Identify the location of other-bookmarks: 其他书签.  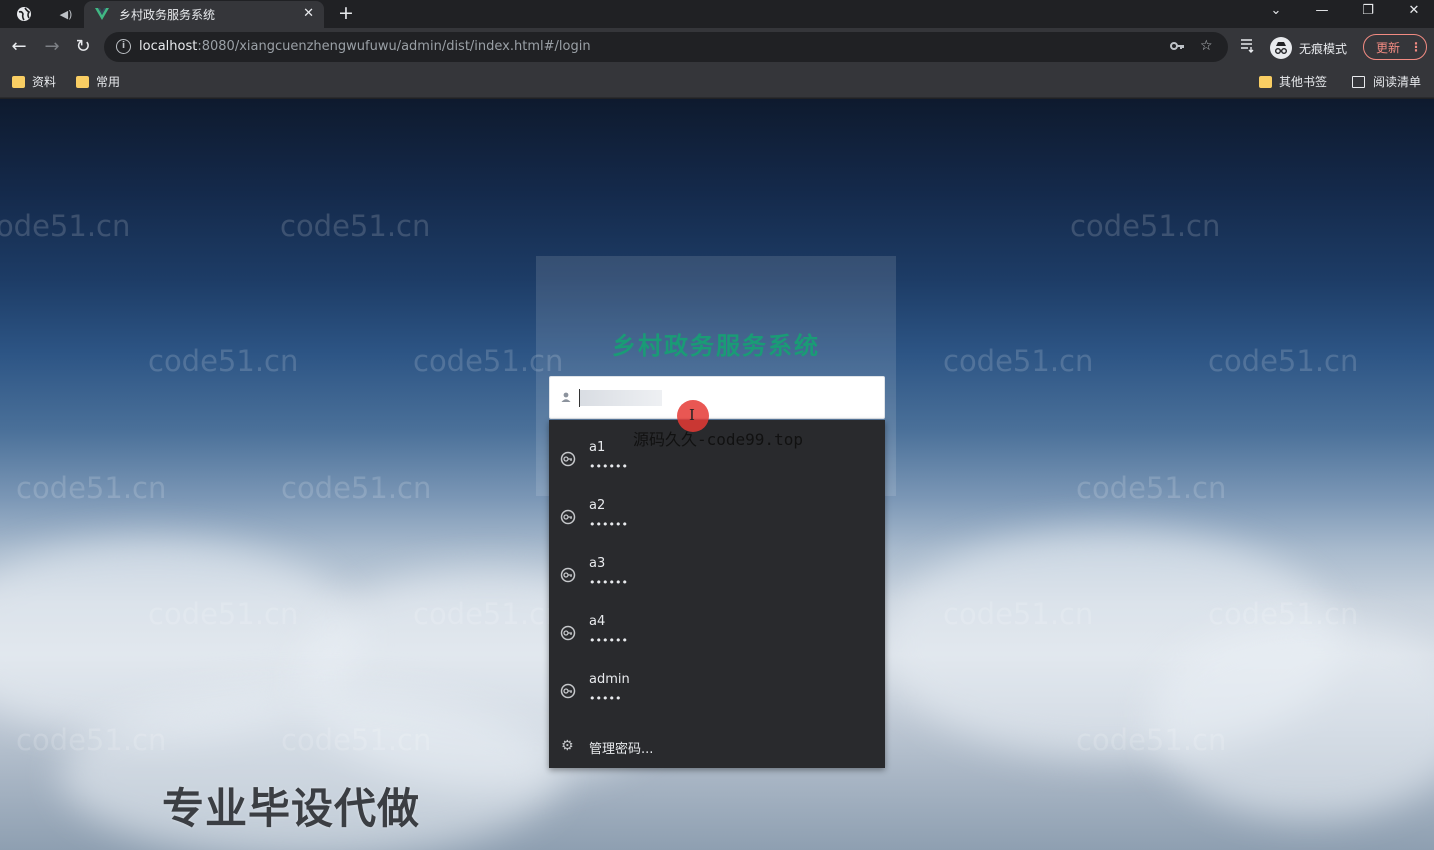
(1293, 81).